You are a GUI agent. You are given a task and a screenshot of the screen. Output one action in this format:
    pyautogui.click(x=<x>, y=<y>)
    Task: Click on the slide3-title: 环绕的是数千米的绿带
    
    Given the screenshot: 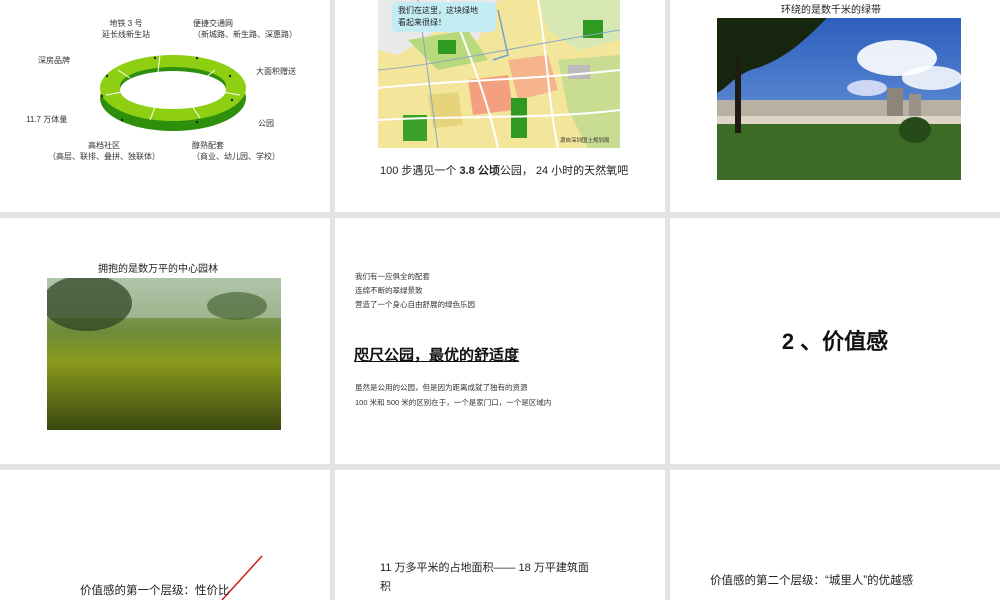 What is the action you would take?
    pyautogui.click(x=831, y=10)
    